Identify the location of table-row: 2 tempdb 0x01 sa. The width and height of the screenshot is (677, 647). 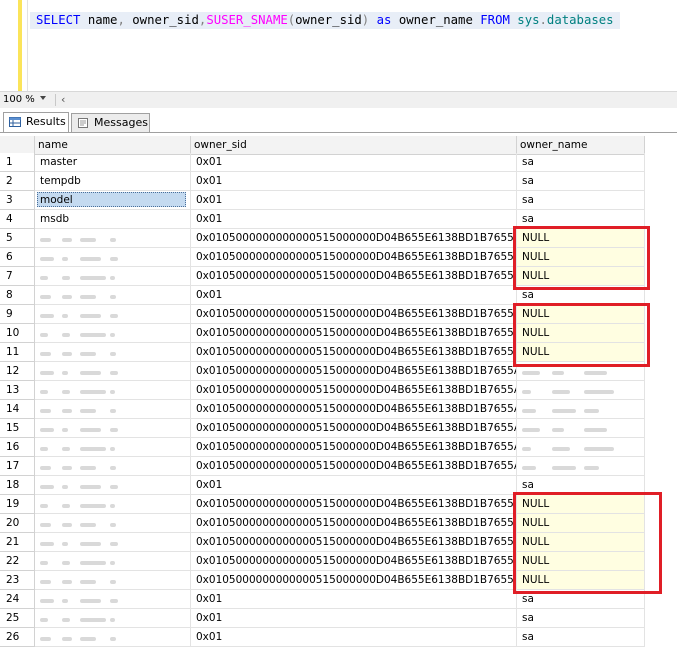
(322, 181).